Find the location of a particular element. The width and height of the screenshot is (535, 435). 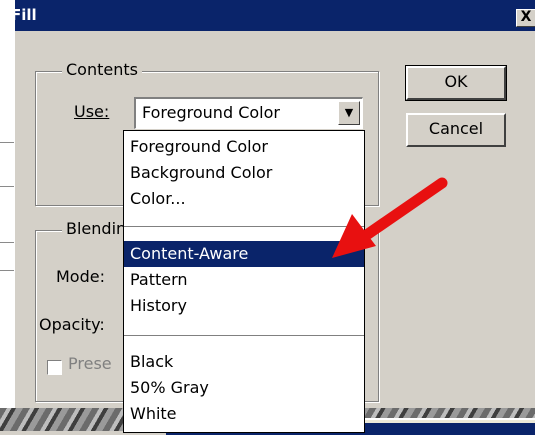

annotation-arrow-icon is located at coordinates (390, 217).